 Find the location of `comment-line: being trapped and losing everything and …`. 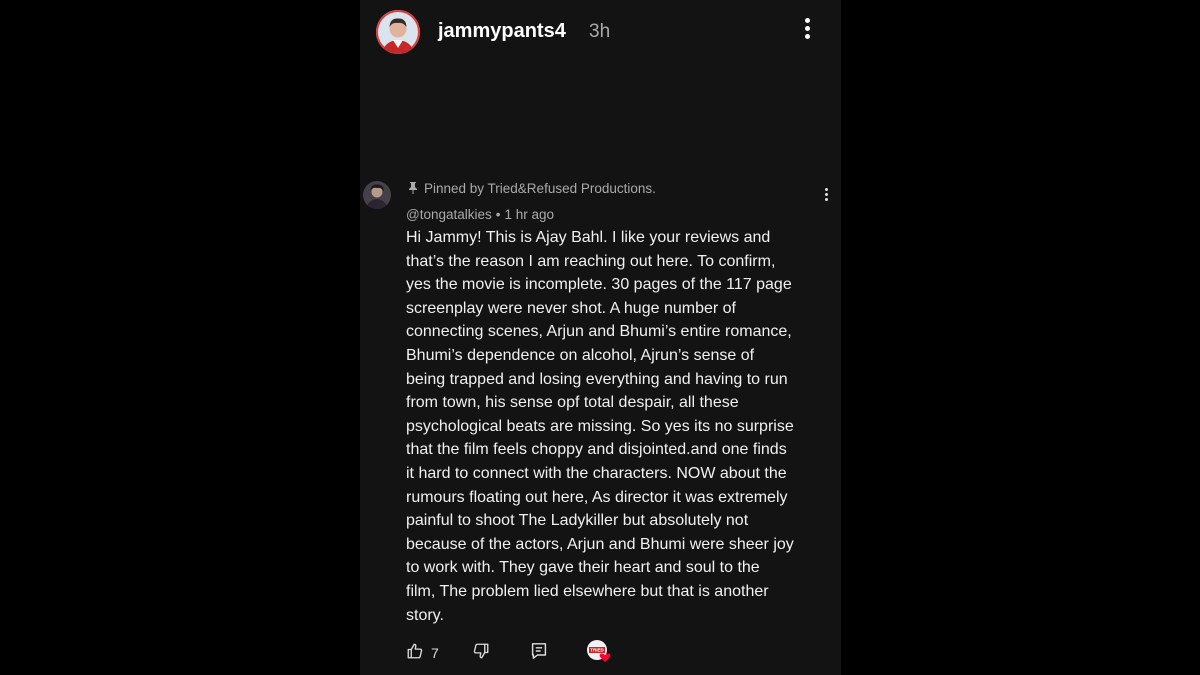

comment-line: being trapped and losing everything and … is located at coordinates (597, 379).